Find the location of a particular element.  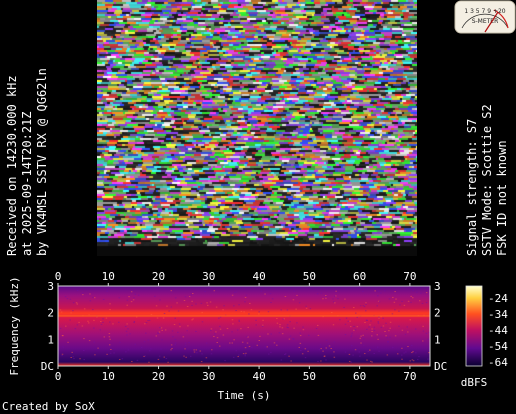

y-tick-label-right: DC is located at coordinates (440, 366).